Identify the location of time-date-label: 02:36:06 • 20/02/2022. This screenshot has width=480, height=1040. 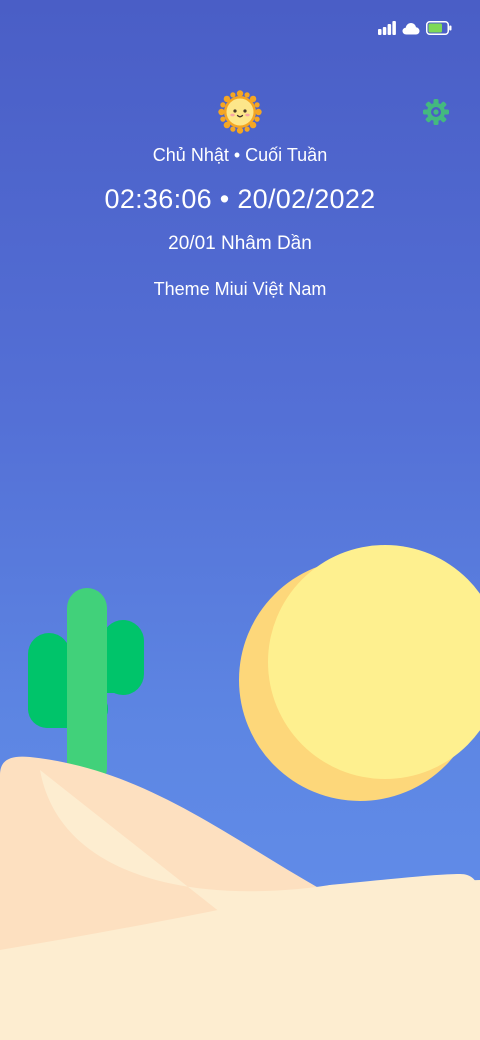
(240, 199).